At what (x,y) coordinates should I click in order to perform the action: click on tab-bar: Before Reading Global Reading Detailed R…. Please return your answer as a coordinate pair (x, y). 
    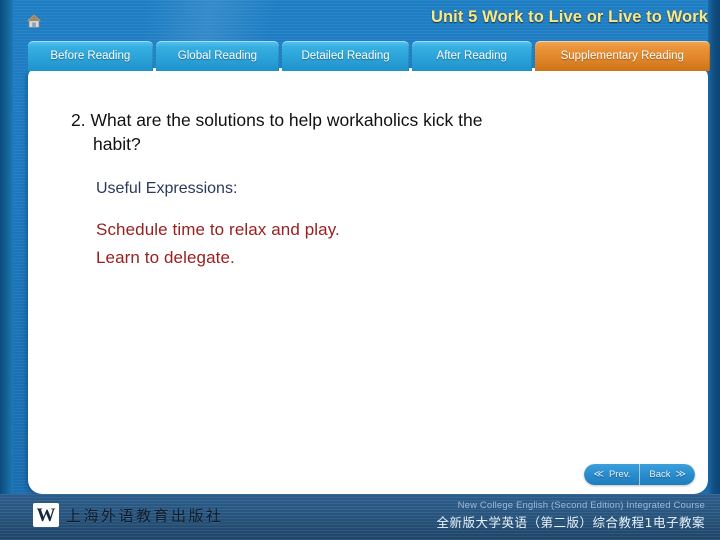
    Looking at the image, I should click on (369, 56).